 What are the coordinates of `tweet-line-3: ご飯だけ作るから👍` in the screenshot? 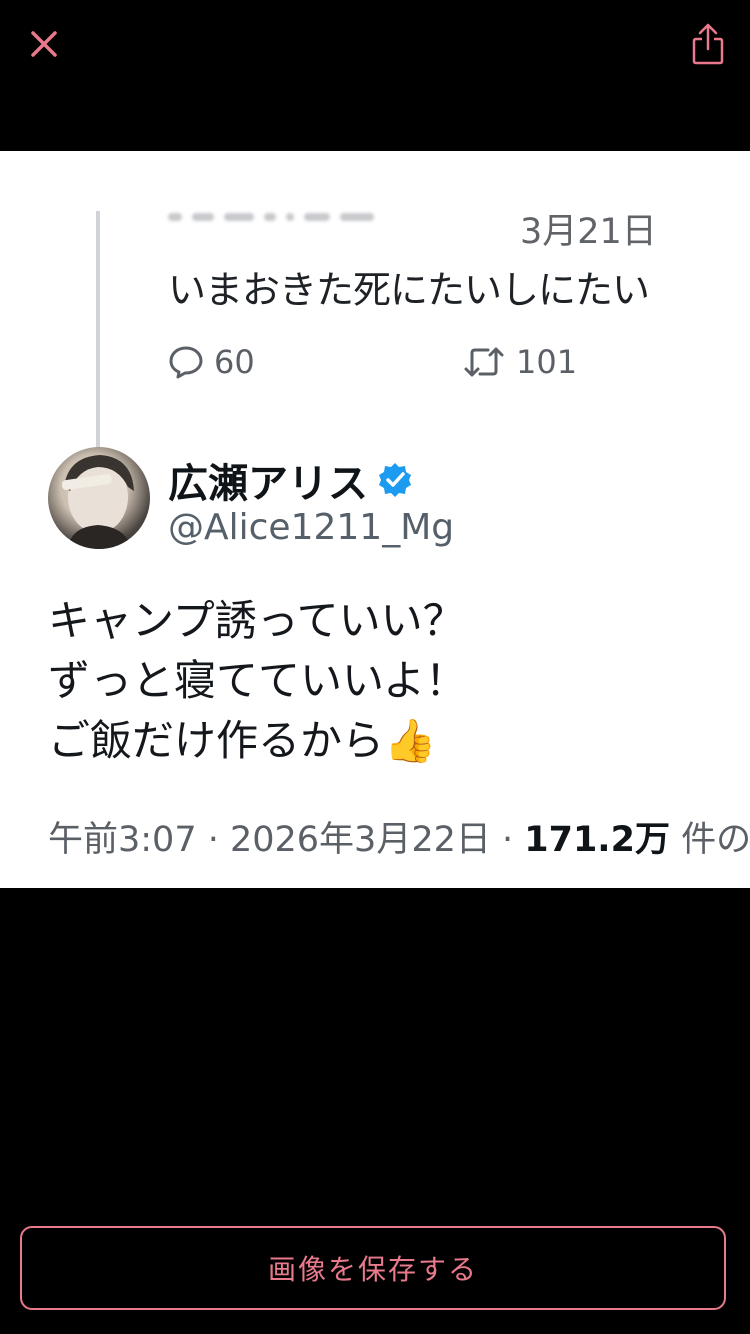 It's located at (242, 740).